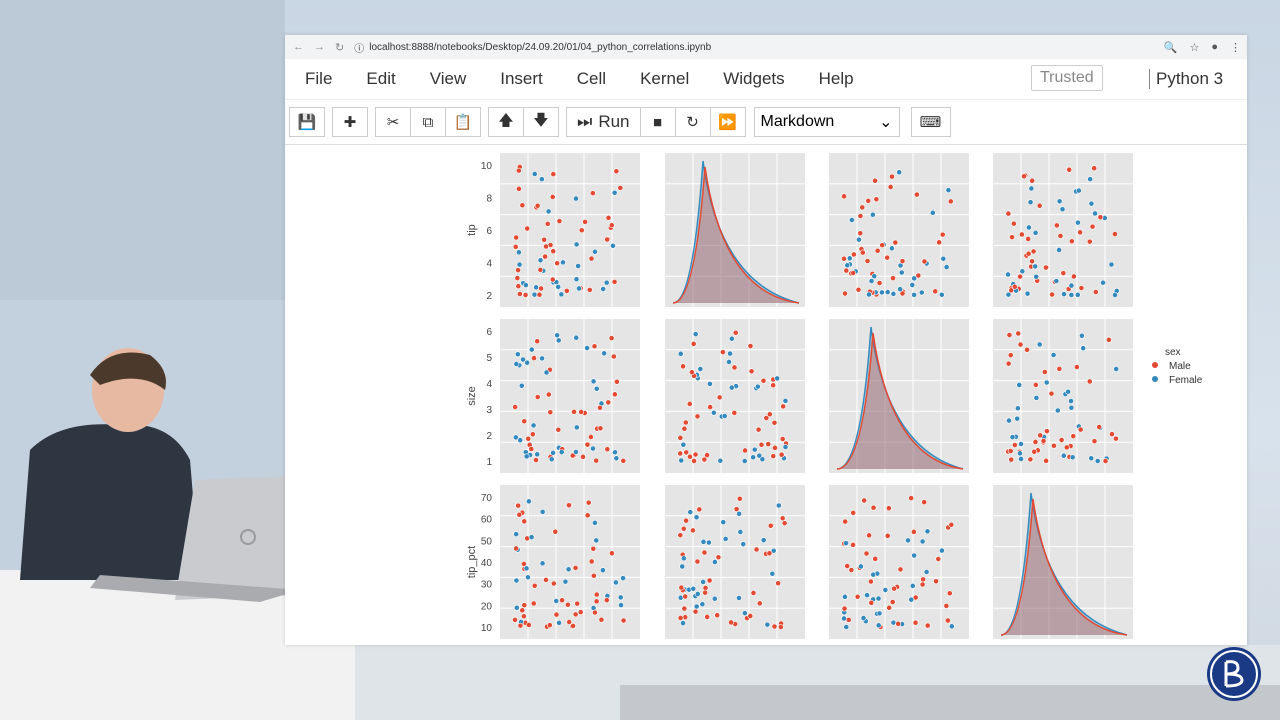 Image resolution: width=1280 pixels, height=720 pixels. I want to click on menu-edit: Edit, so click(380, 79).